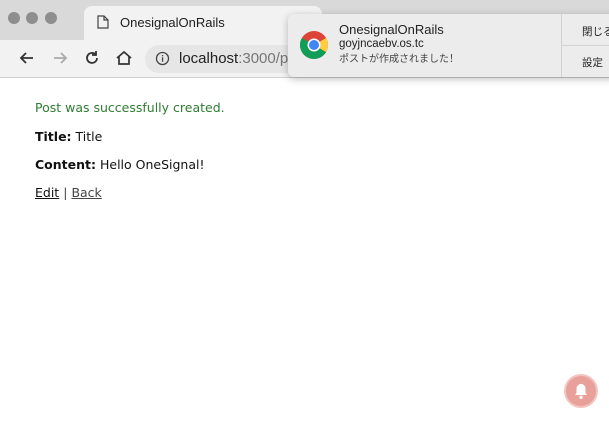 Image resolution: width=609 pixels, height=422 pixels. Describe the element at coordinates (47, 192) in the screenshot. I see `edit-link: Edit` at that location.